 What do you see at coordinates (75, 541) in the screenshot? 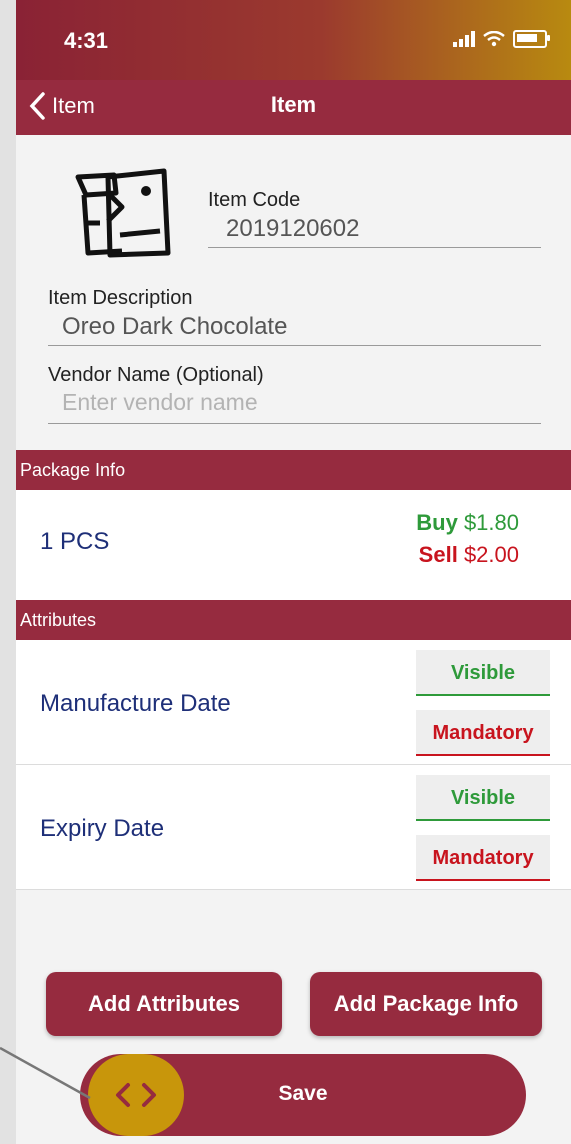
I see `package-unit: 1 PCS` at bounding box center [75, 541].